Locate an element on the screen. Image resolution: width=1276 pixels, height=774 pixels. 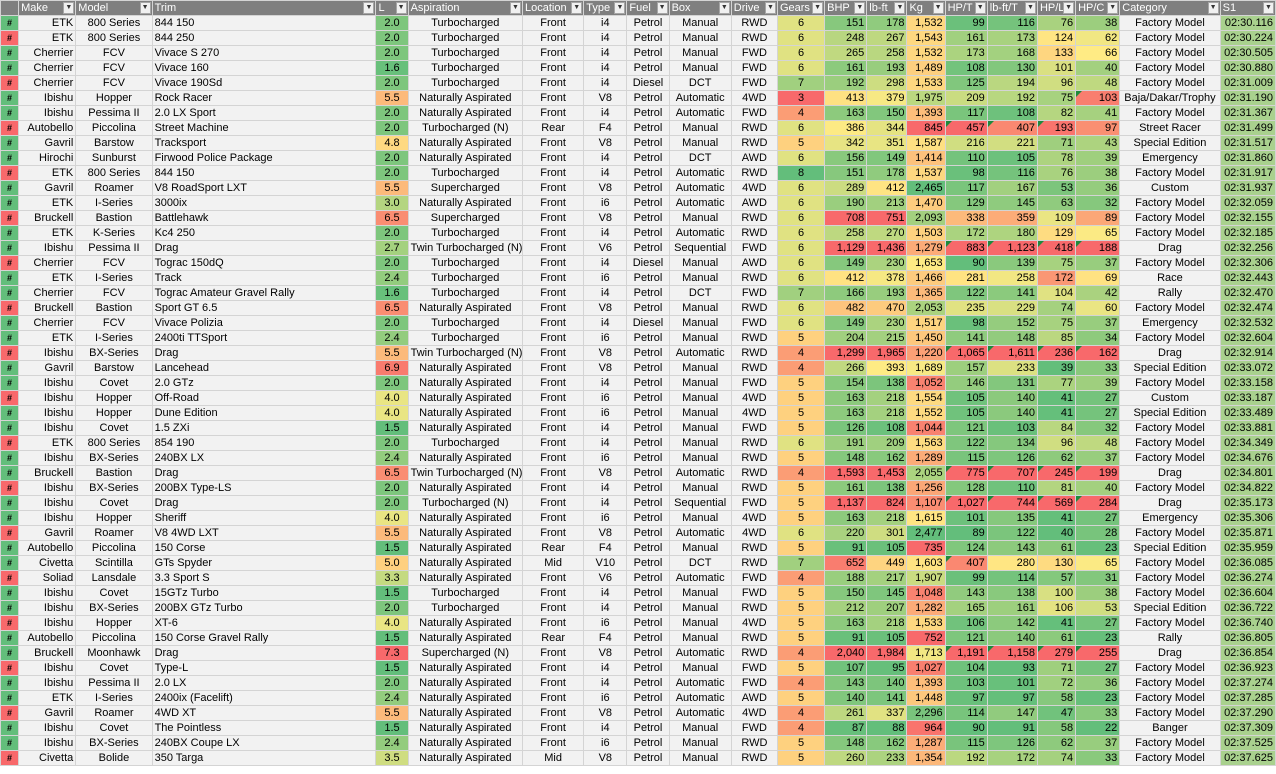
cell-hp-l: 172 is located at coordinates (1056, 278).